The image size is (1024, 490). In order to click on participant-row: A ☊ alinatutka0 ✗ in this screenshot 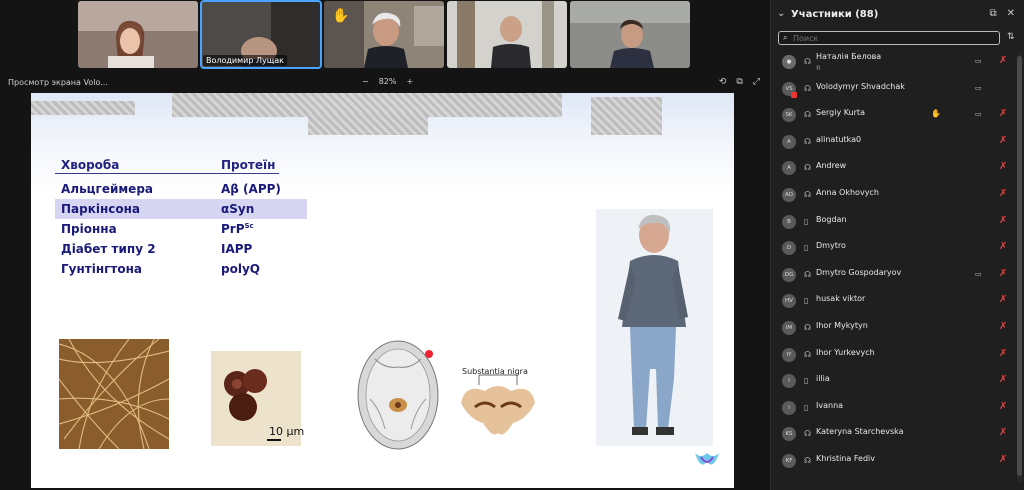, I will do `click(894, 142)`.